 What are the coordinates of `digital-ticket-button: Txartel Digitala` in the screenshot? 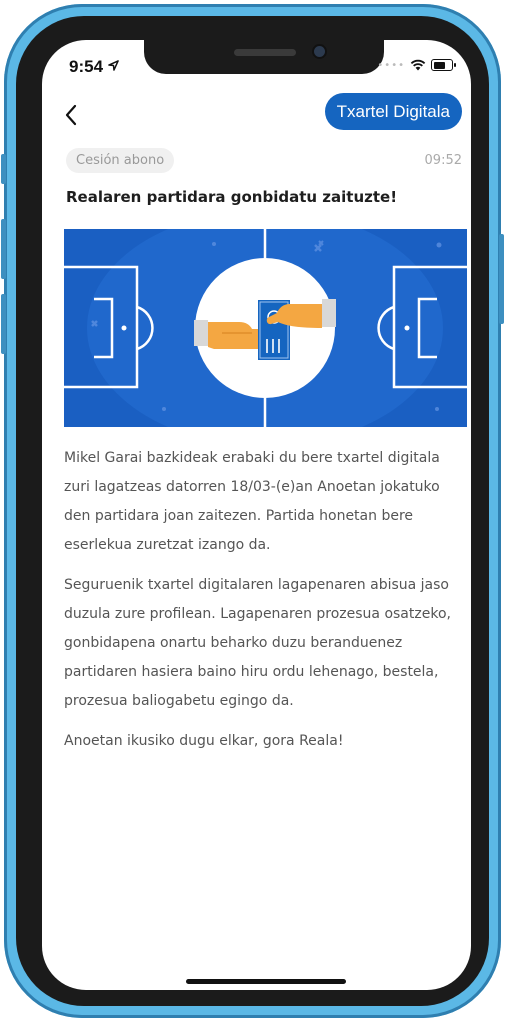 It's located at (393, 111).